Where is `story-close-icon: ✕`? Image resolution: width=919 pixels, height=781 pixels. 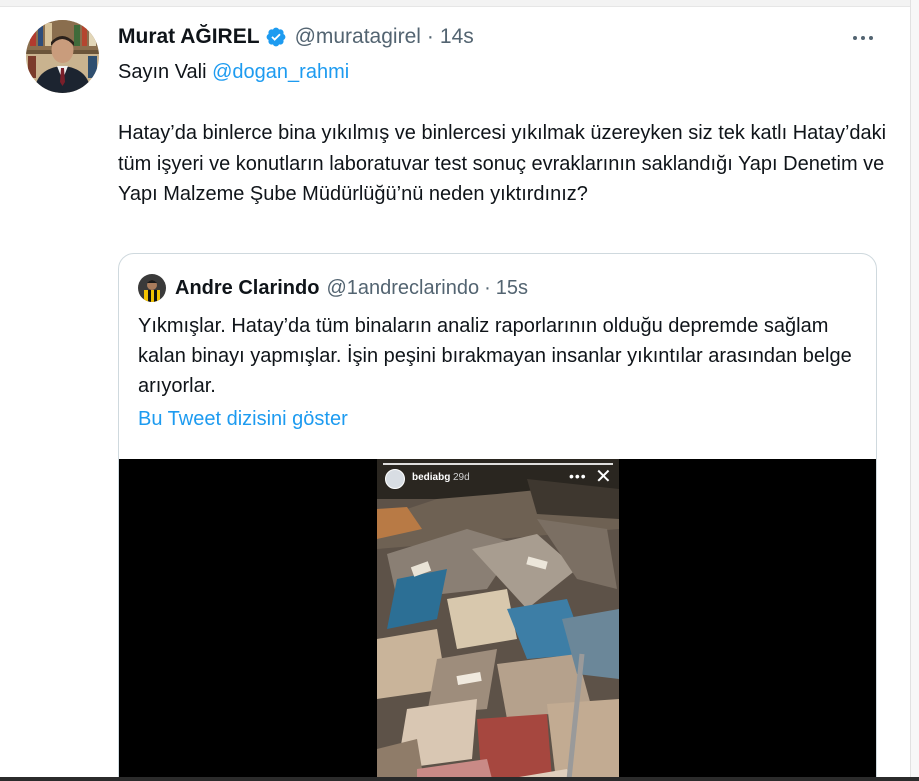
story-close-icon: ✕ is located at coordinates (603, 477).